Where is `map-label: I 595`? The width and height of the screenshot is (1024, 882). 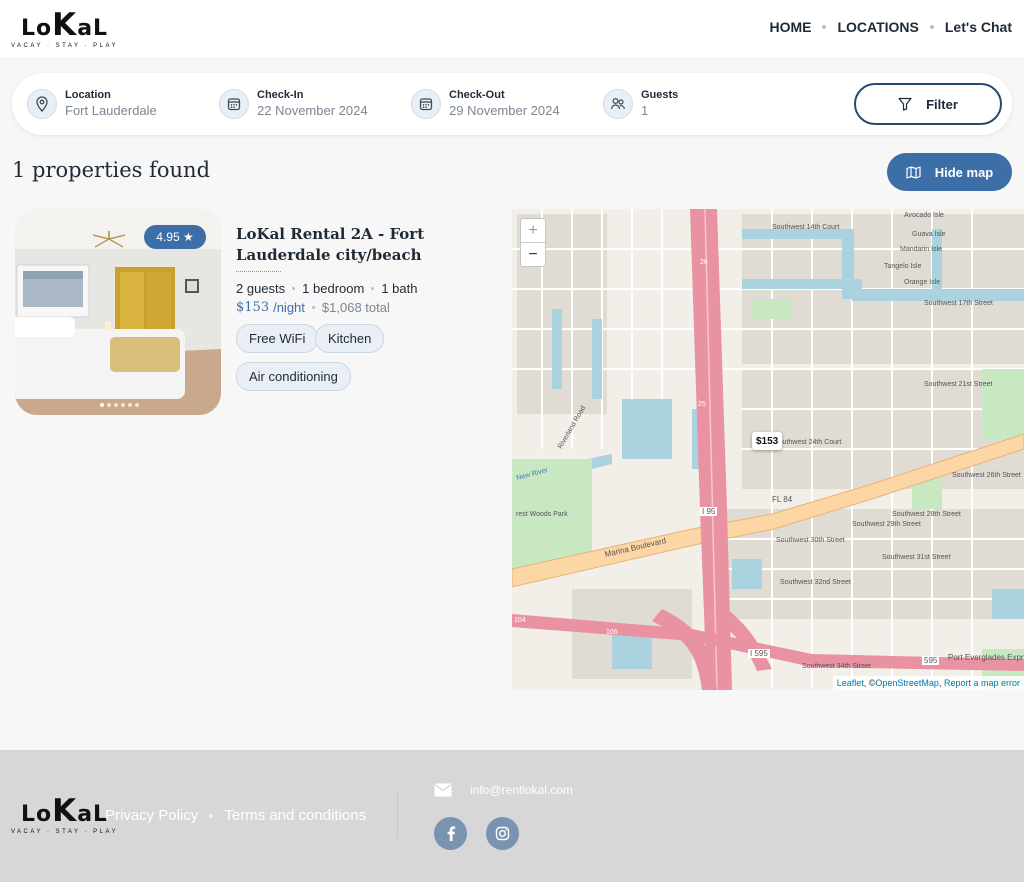 map-label: I 595 is located at coordinates (759, 653).